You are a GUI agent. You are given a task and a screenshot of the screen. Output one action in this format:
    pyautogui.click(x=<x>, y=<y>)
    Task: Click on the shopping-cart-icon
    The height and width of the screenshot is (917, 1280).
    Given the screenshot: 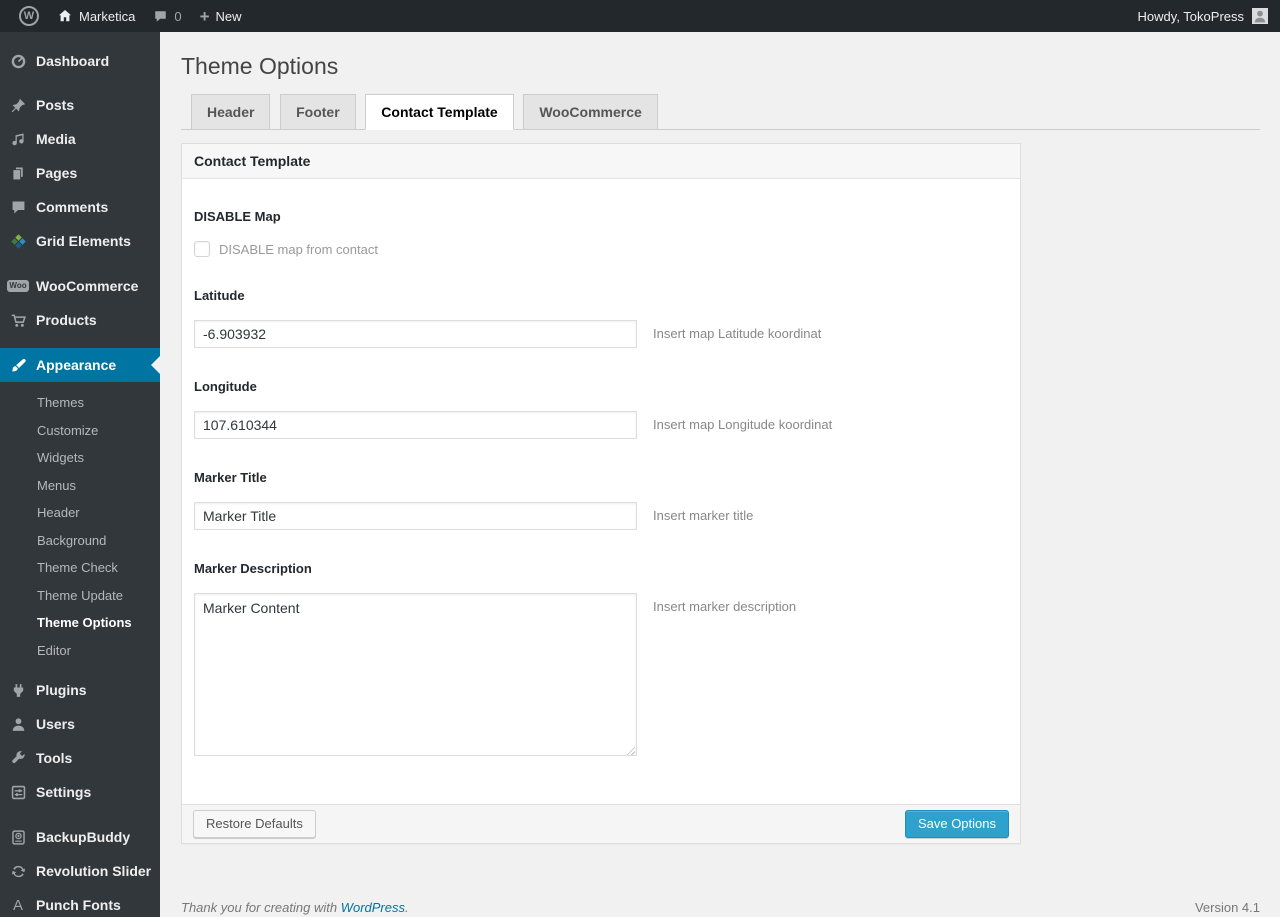 What is the action you would take?
    pyautogui.click(x=18, y=320)
    